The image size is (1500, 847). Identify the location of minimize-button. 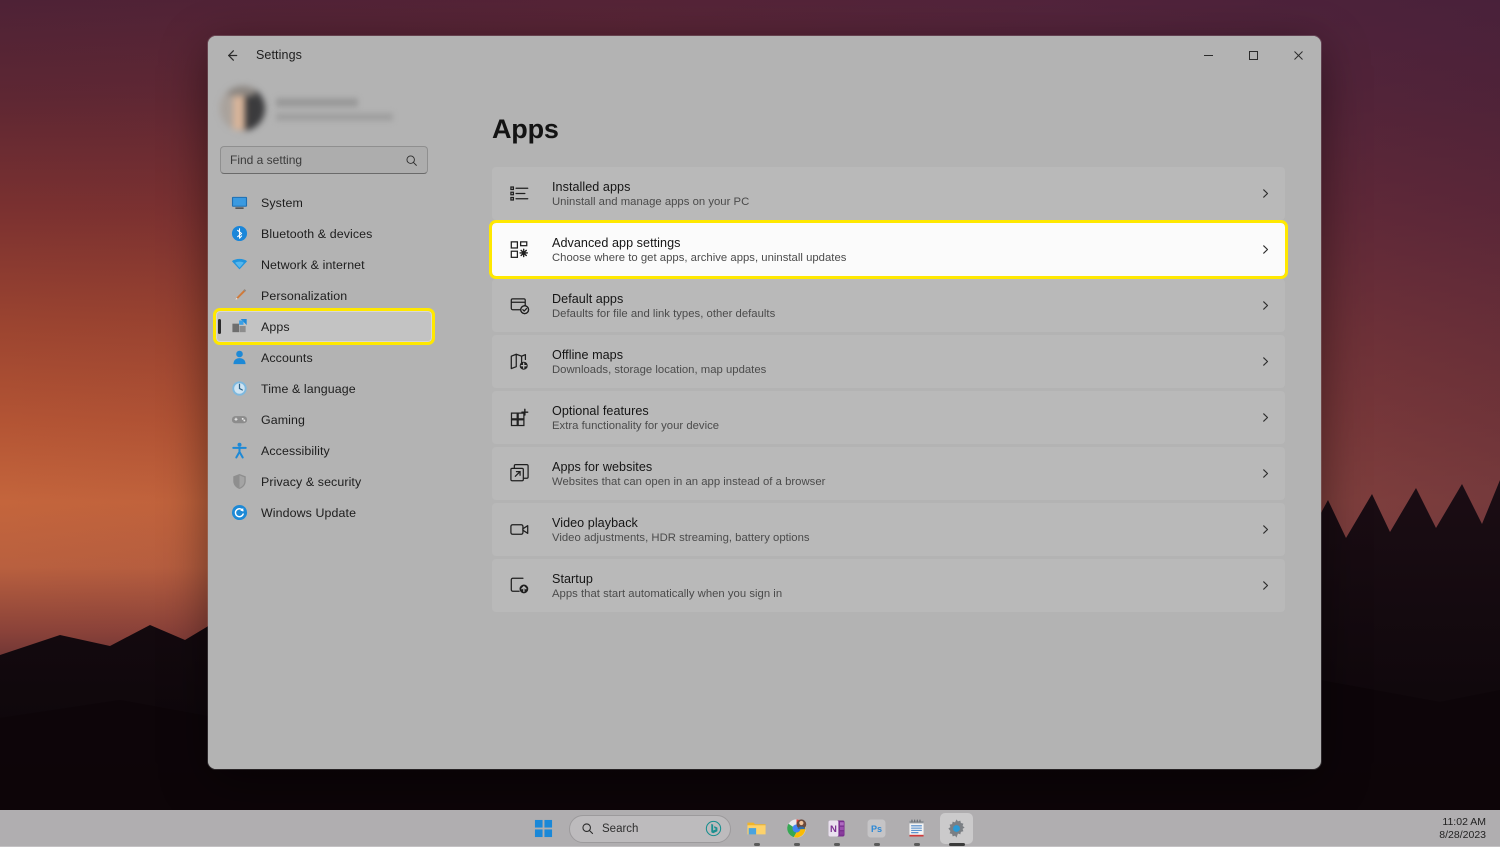
(1208, 55).